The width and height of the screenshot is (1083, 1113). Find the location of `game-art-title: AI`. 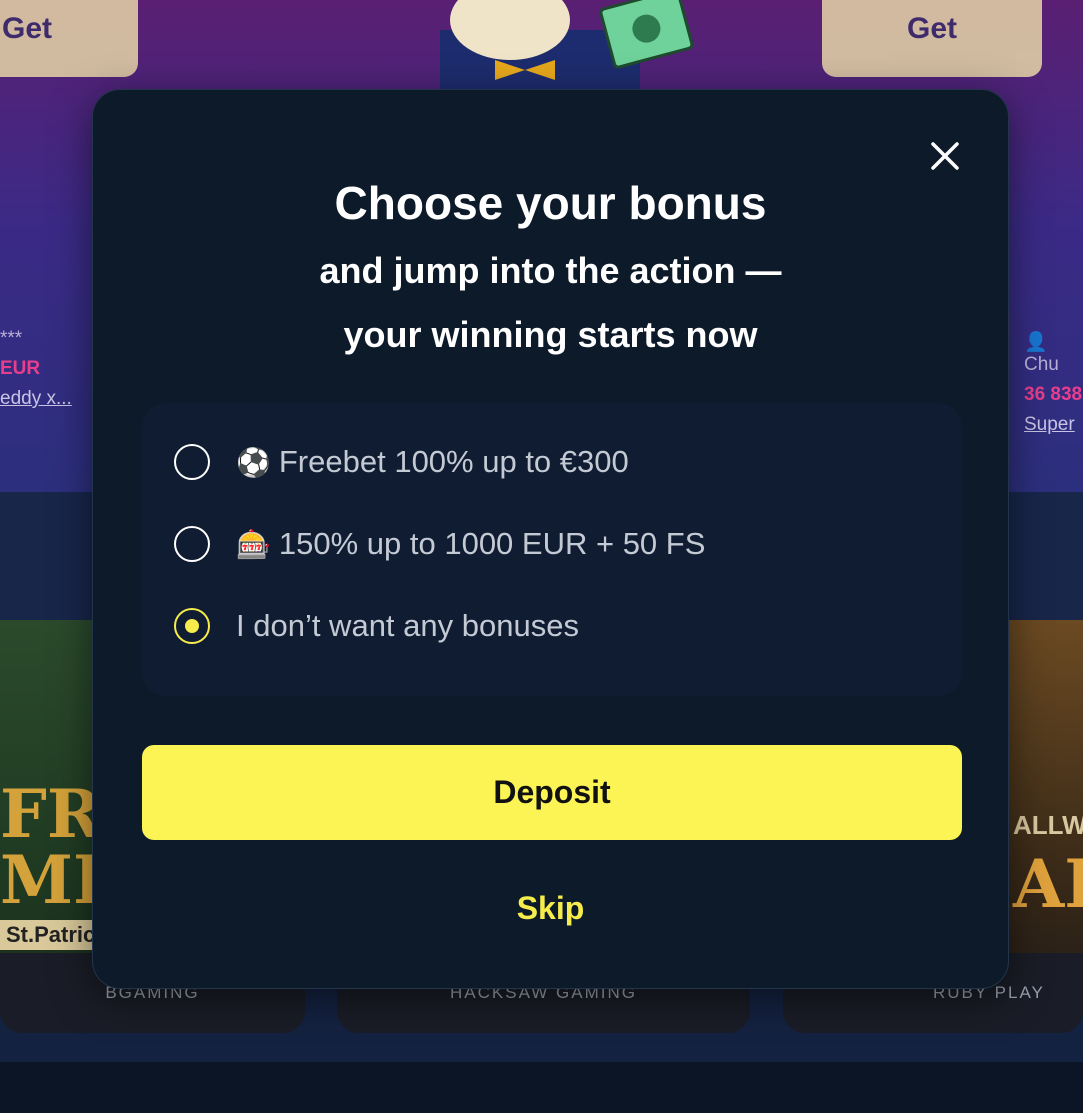

game-art-title: AI is located at coordinates (1048, 884).